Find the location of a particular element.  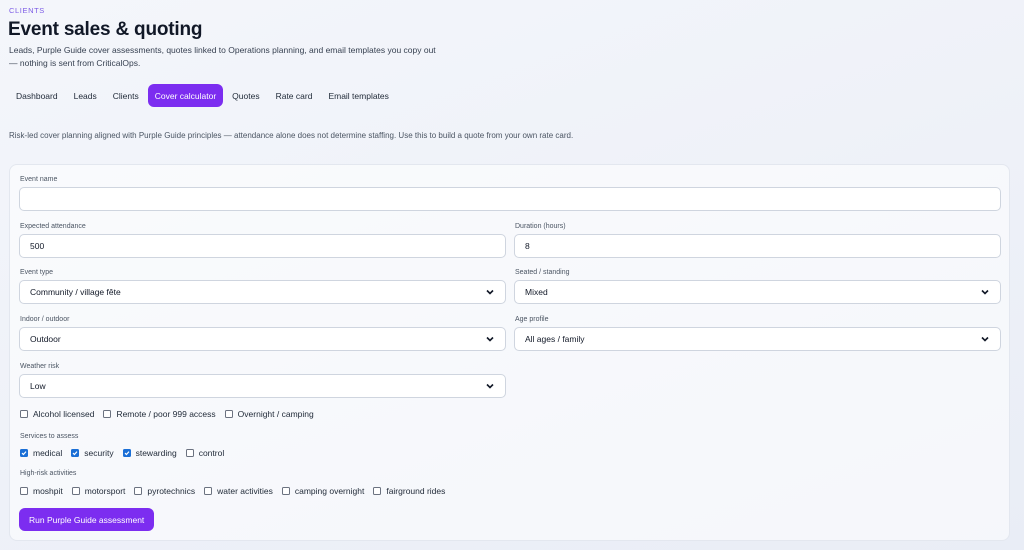

checkbox-label: control is located at coordinates (211, 453).